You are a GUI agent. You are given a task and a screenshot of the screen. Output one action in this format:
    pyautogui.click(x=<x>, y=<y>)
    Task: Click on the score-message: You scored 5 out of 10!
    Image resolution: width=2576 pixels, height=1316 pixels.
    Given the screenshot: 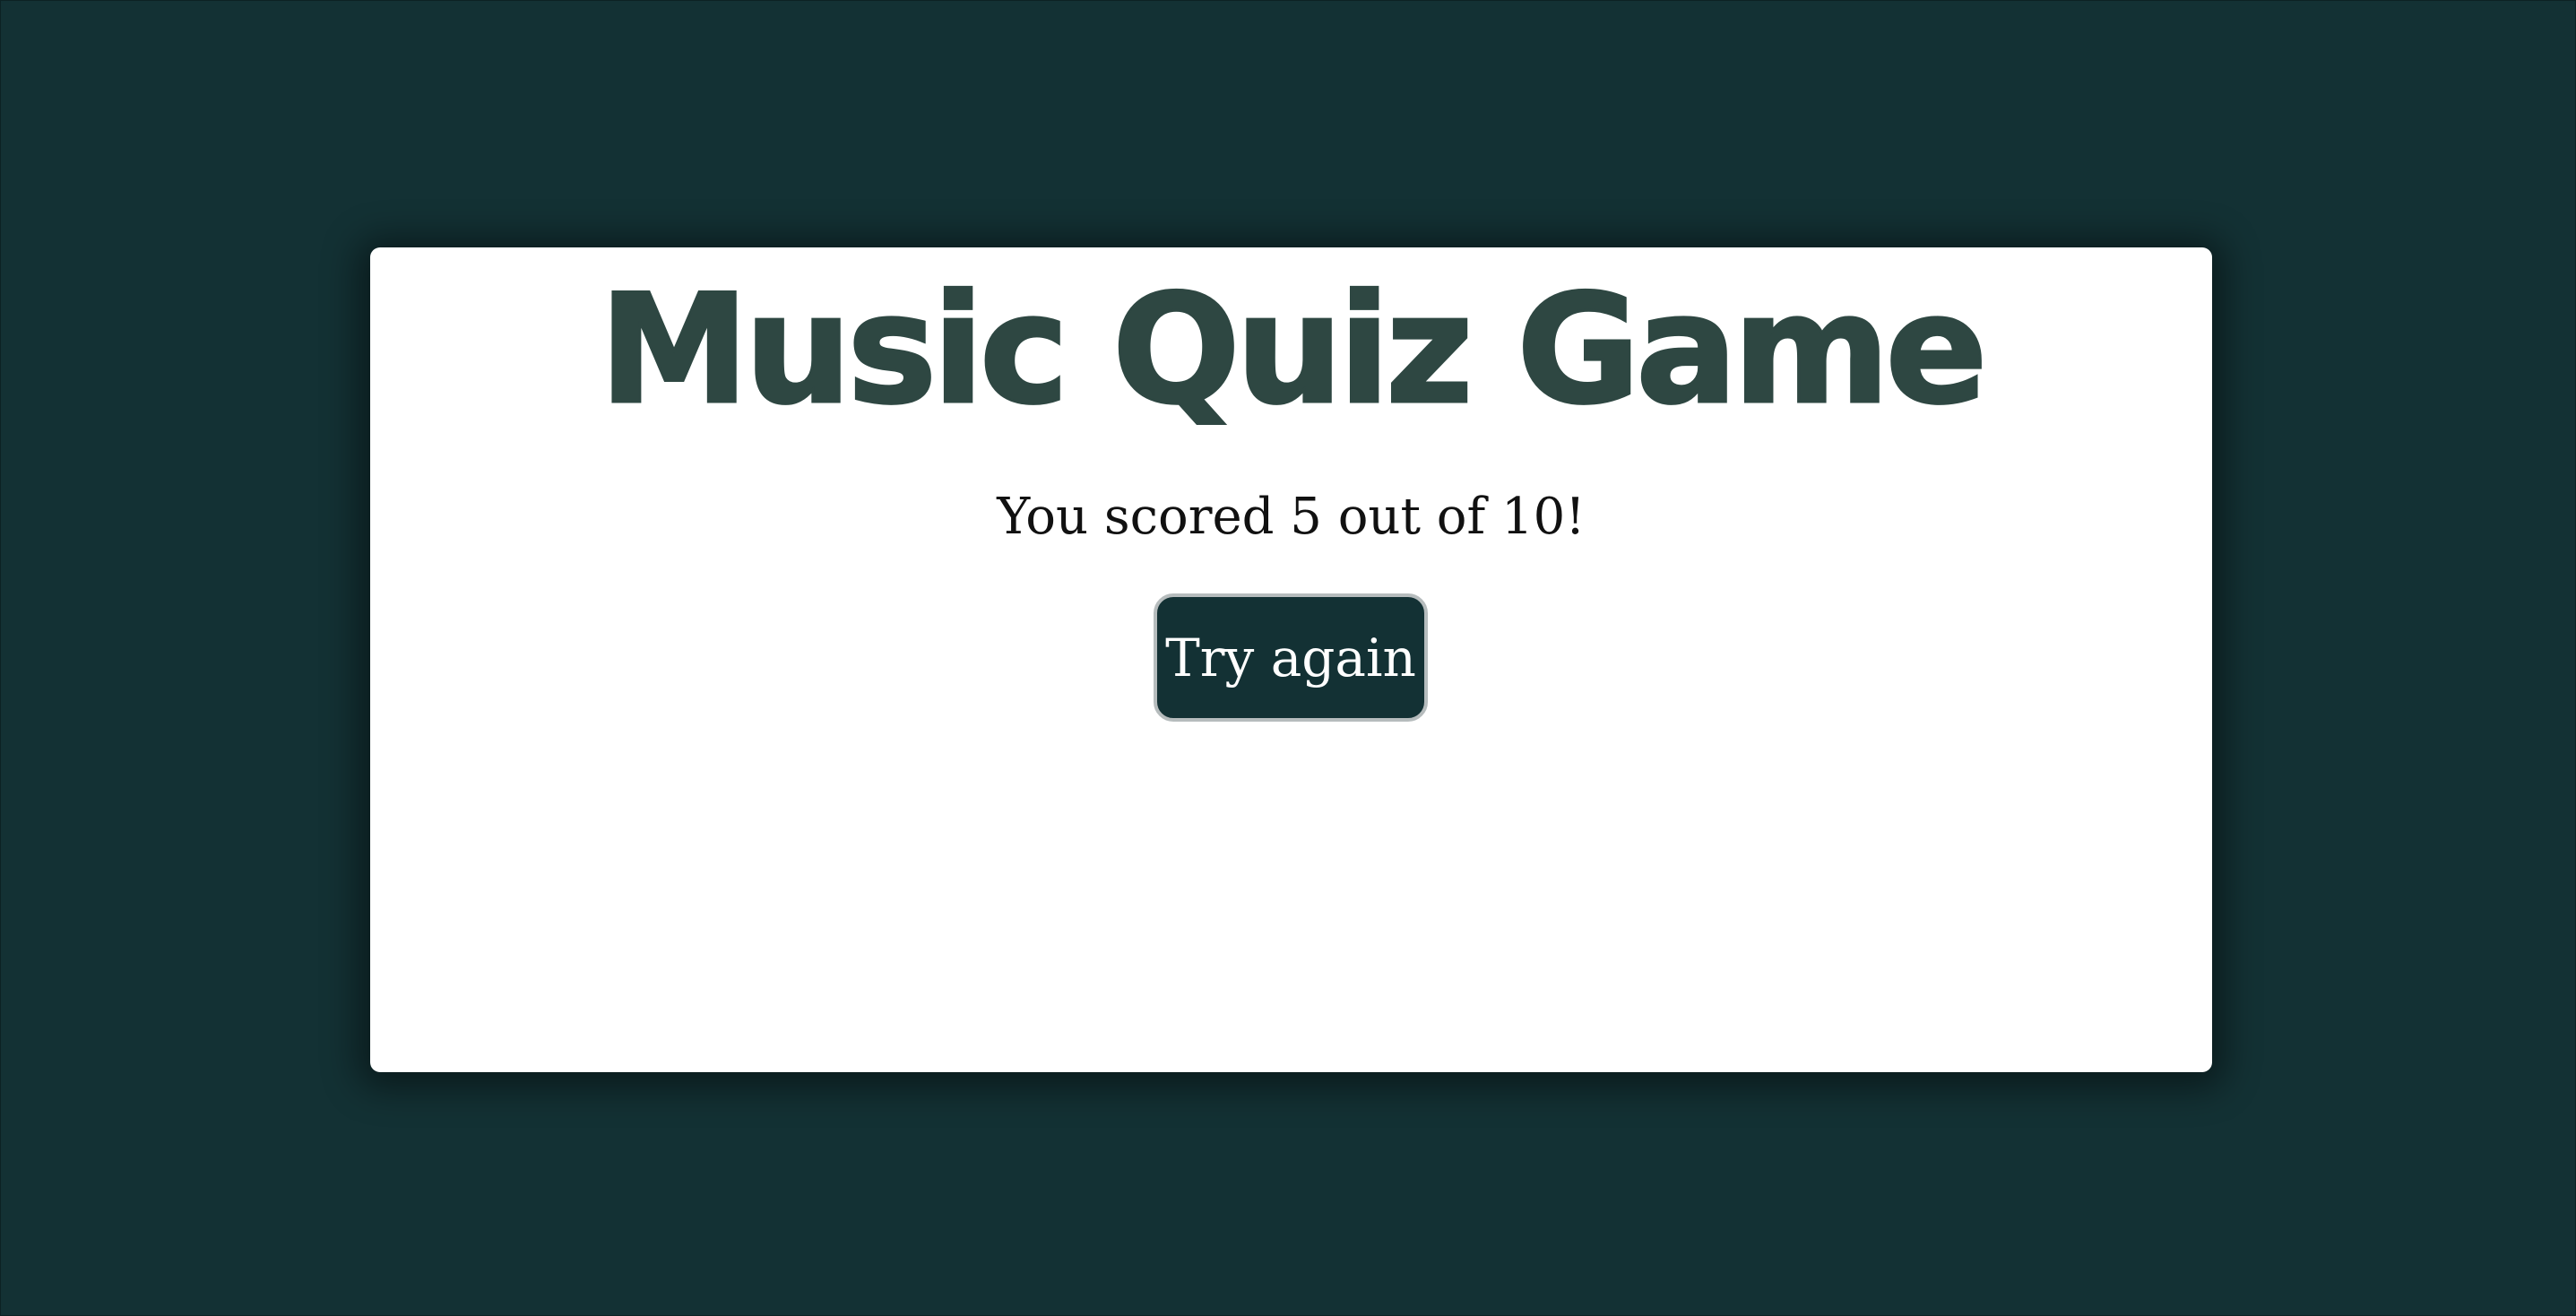 What is the action you would take?
    pyautogui.click(x=1291, y=517)
    